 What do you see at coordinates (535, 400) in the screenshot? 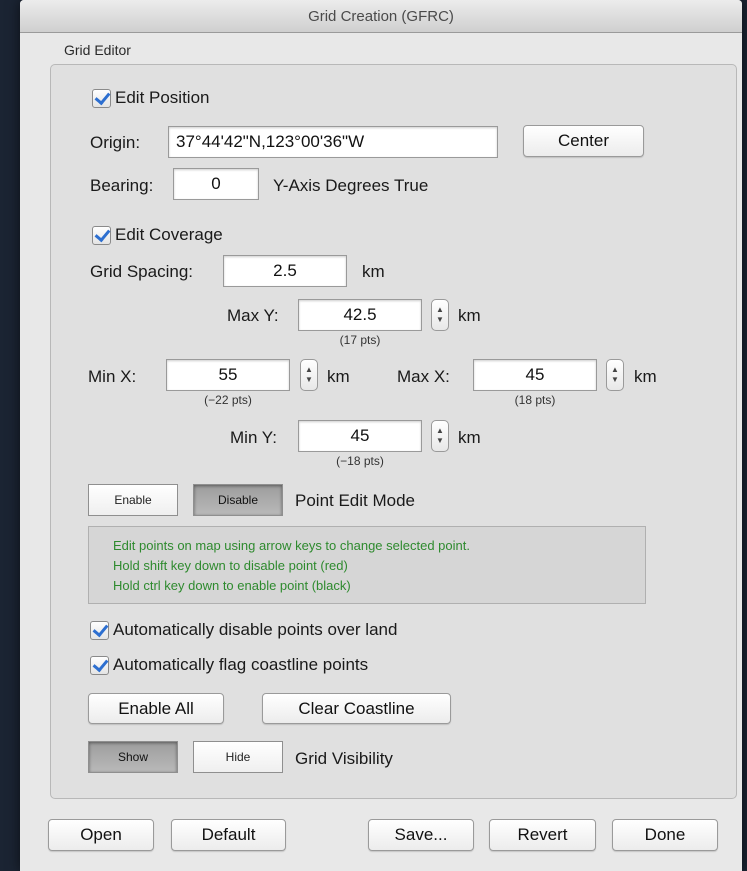
I see `max-x-pts: (18 pts)` at bounding box center [535, 400].